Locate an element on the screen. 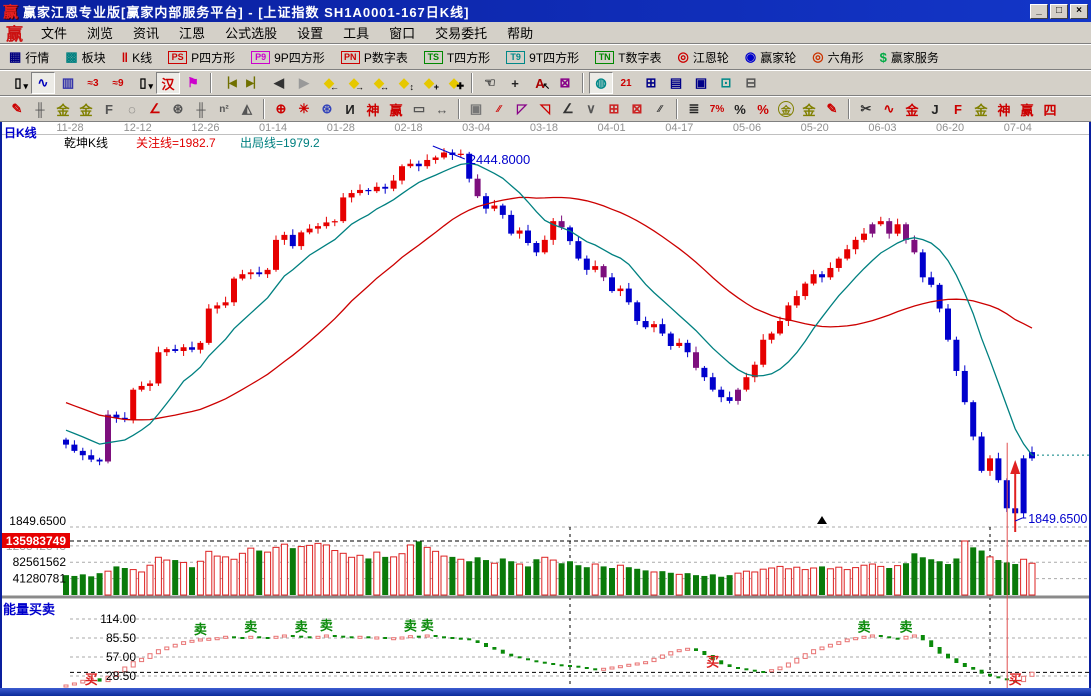  percent-line-button: % is located at coordinates (763, 109).